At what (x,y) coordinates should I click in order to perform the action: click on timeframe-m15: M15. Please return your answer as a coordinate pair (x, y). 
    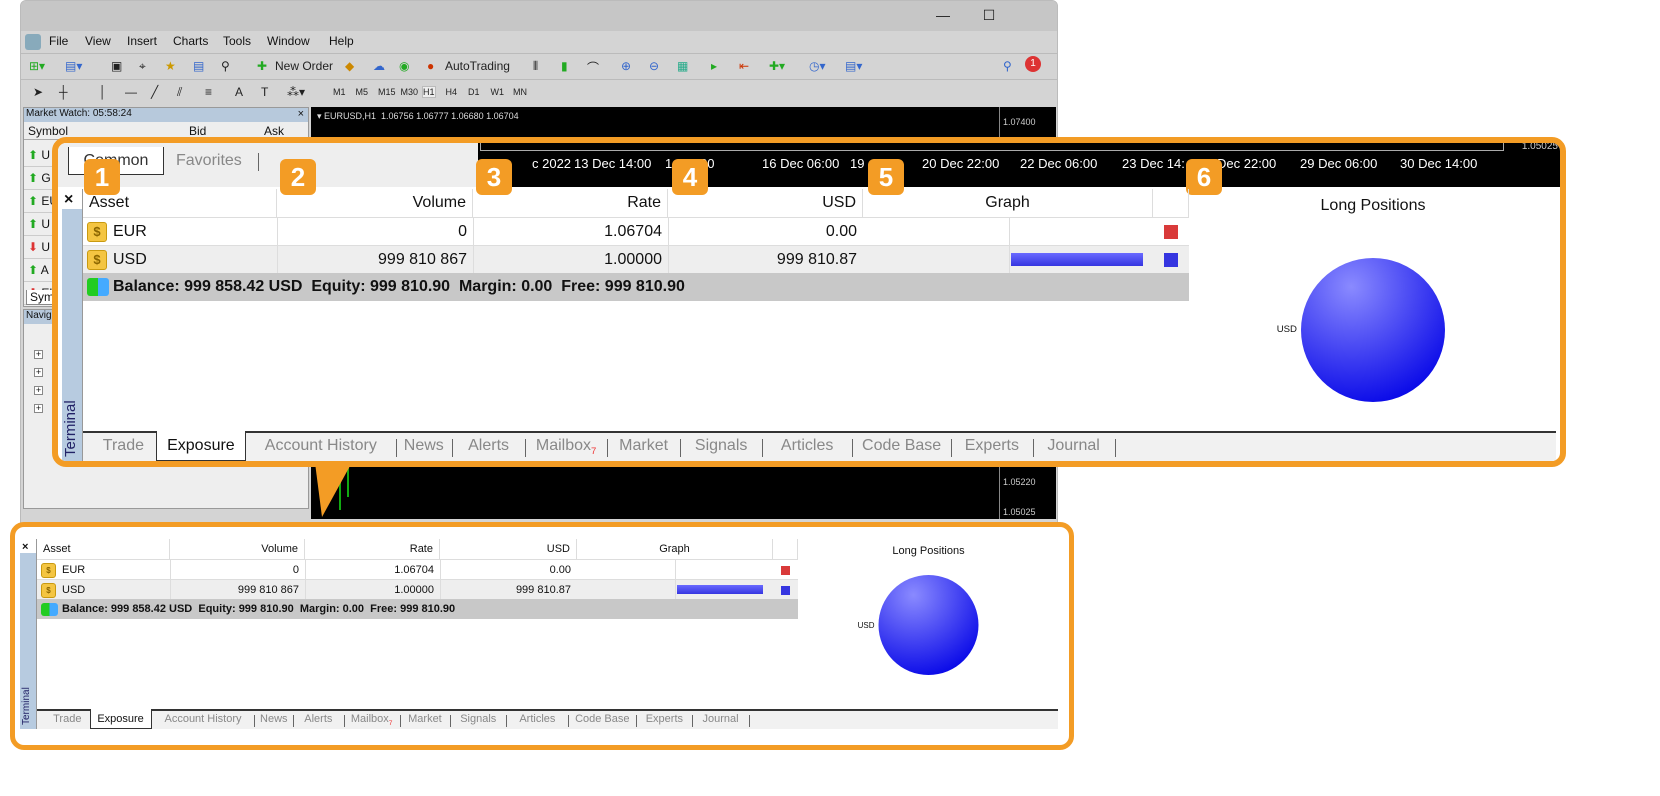
    Looking at the image, I should click on (387, 92).